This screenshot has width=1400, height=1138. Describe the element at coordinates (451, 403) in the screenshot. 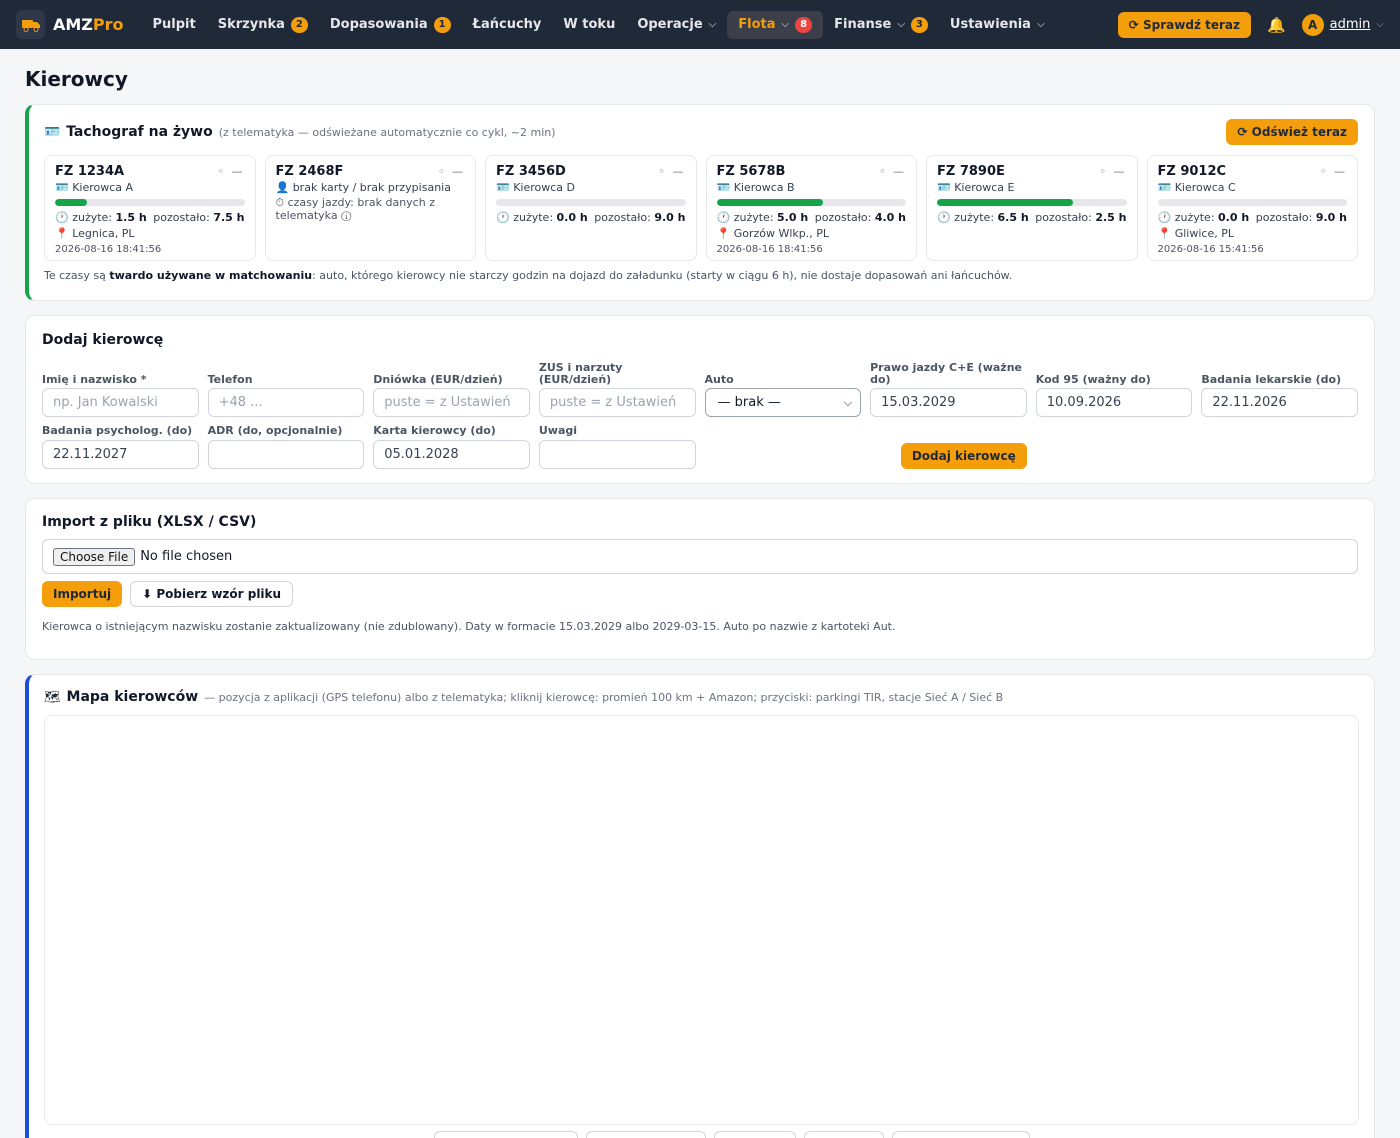

I see `daily-rate-input` at that location.